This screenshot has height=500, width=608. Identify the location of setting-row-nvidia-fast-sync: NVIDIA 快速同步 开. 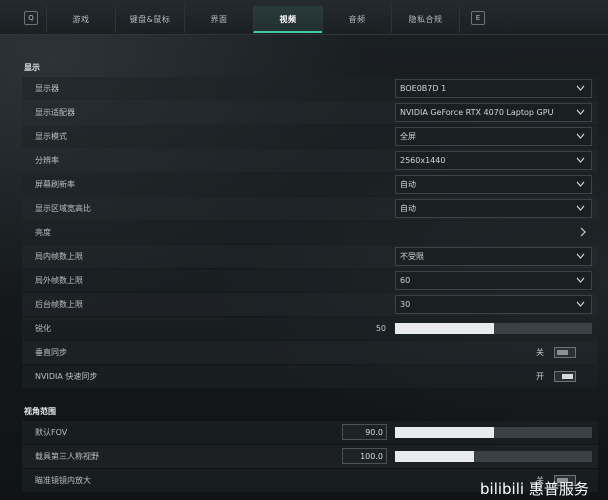
(310, 376).